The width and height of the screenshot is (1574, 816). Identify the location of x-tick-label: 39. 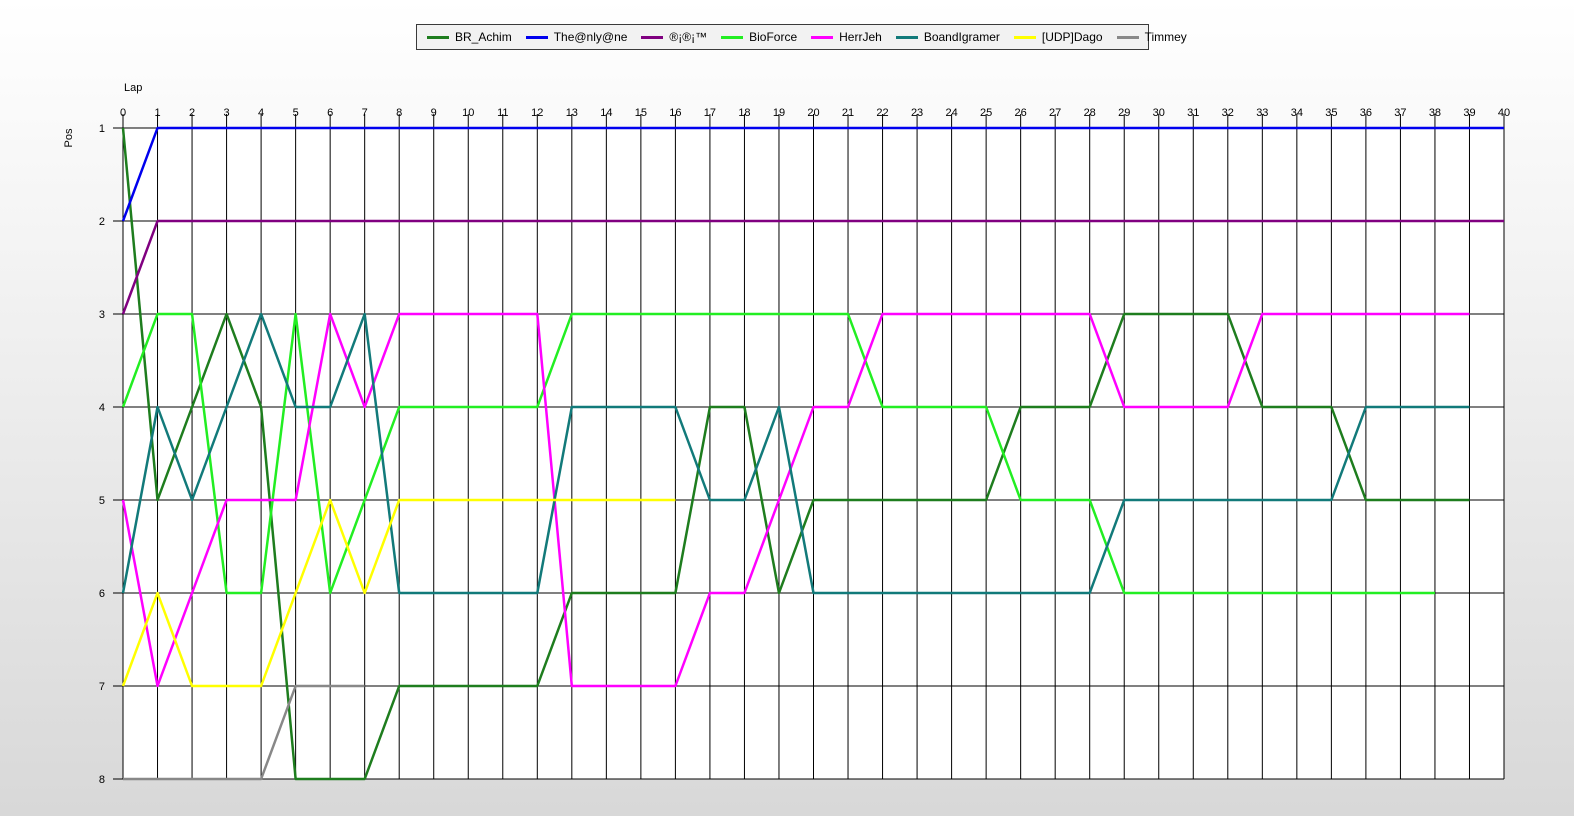
(1469, 113).